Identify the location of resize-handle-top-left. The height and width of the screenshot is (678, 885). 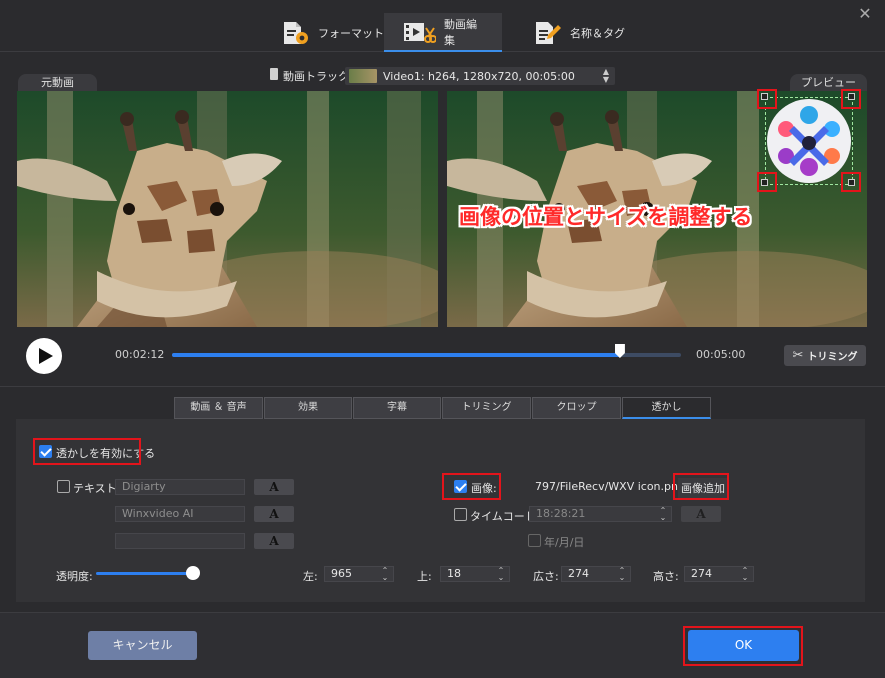
(764, 96).